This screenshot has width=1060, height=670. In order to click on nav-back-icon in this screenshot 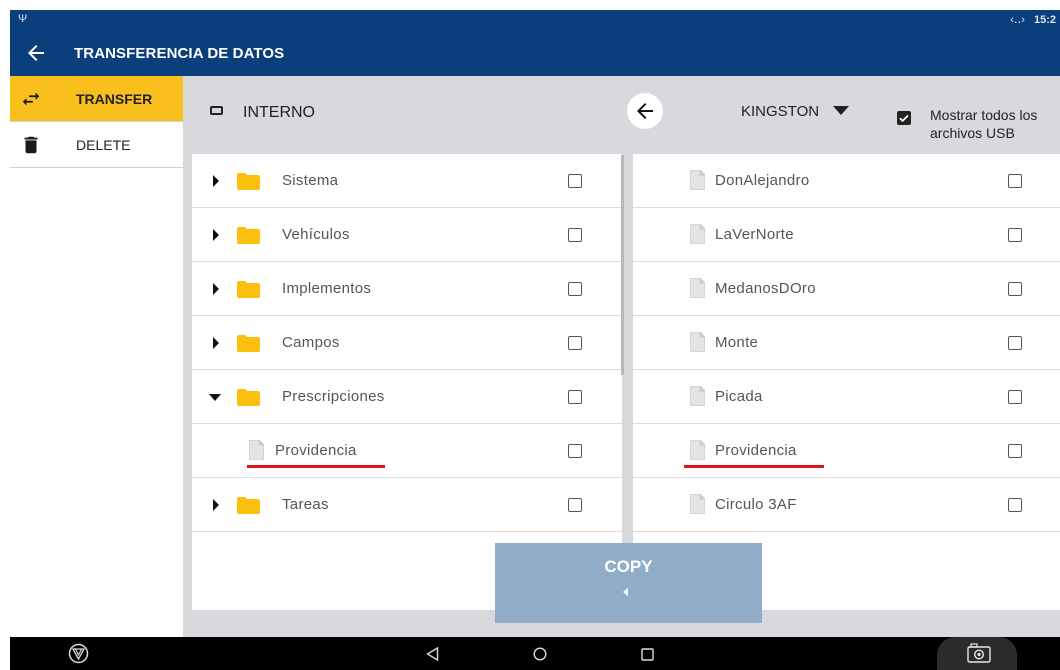, I will do `click(432, 654)`.